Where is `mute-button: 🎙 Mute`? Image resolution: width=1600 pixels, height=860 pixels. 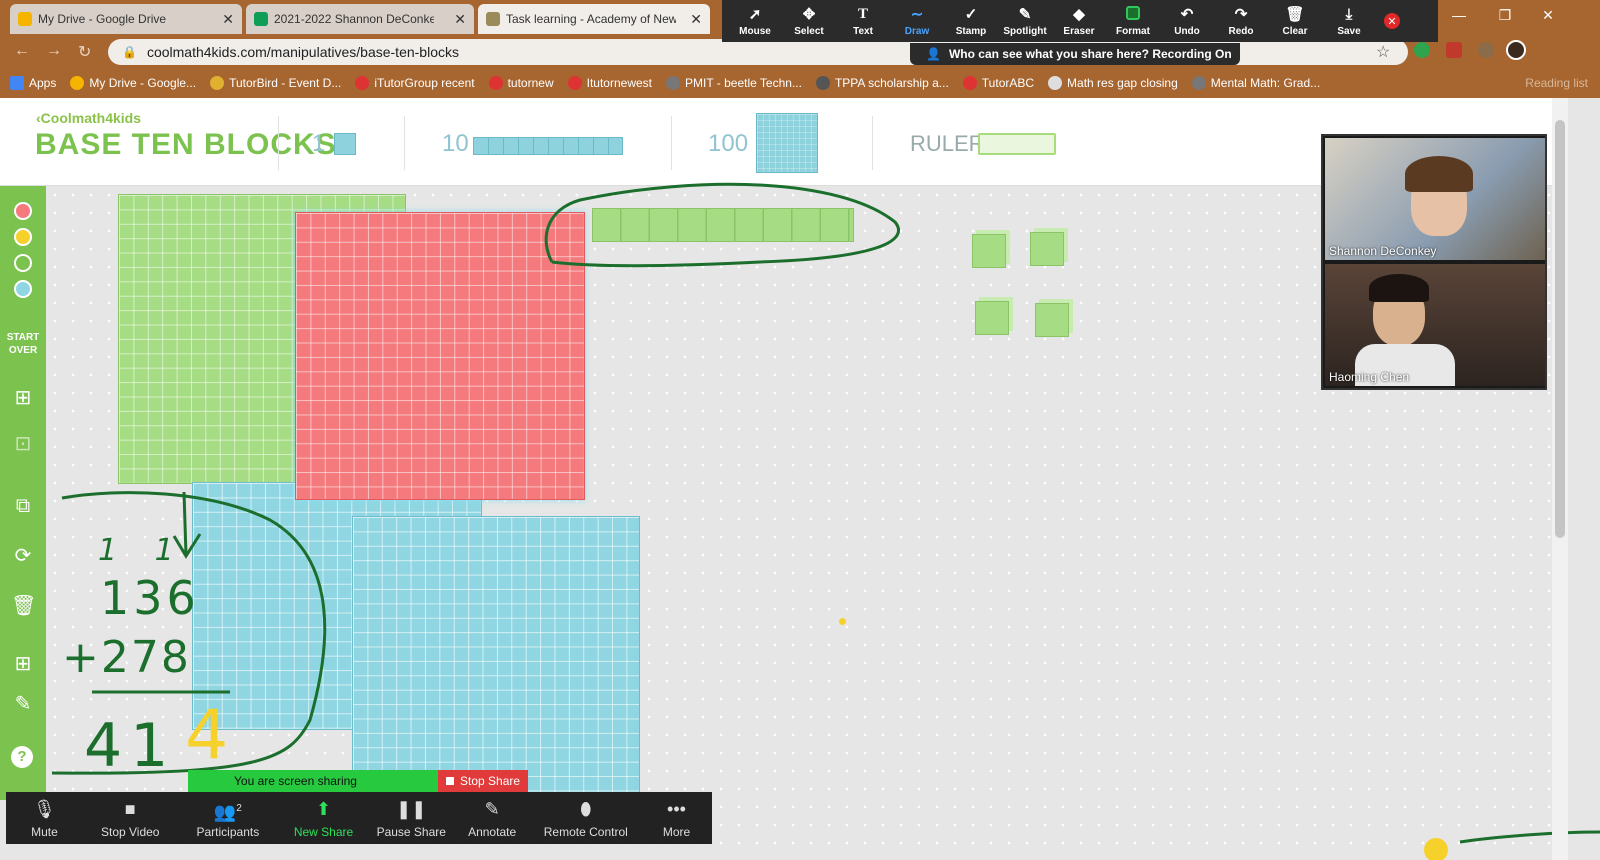 mute-button: 🎙 Mute is located at coordinates (44, 819).